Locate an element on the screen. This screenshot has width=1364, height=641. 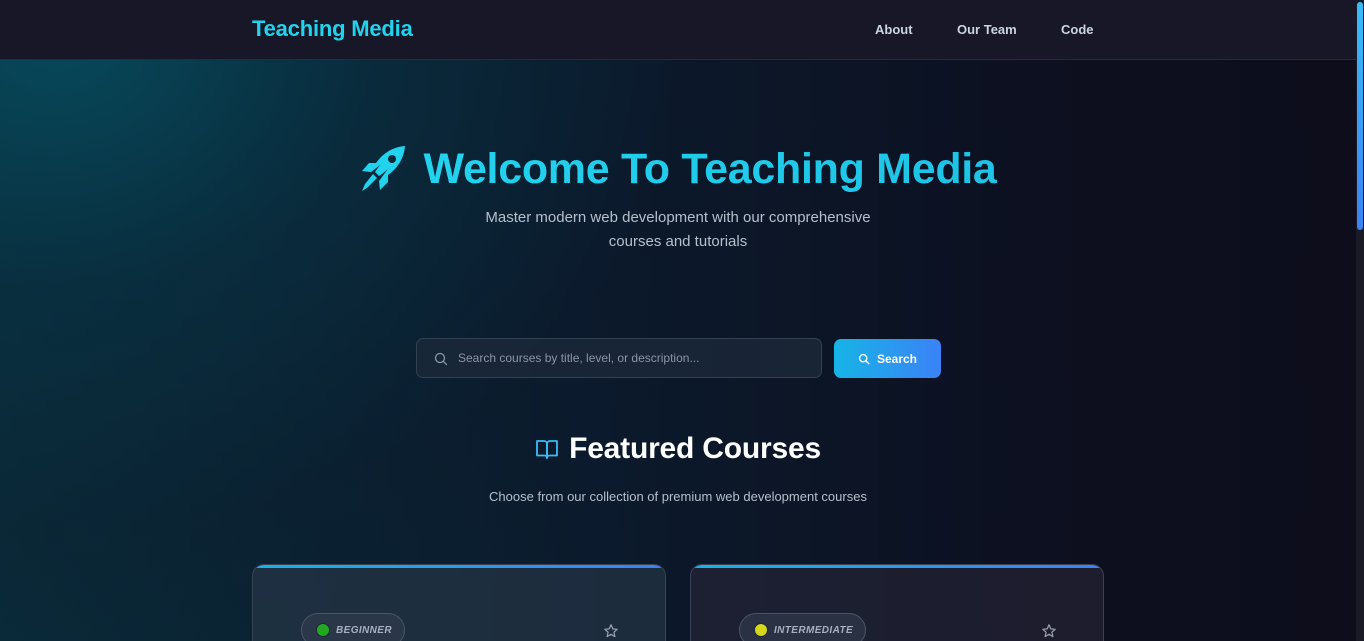
scrollbar-thumb is located at coordinates (1360, 116).